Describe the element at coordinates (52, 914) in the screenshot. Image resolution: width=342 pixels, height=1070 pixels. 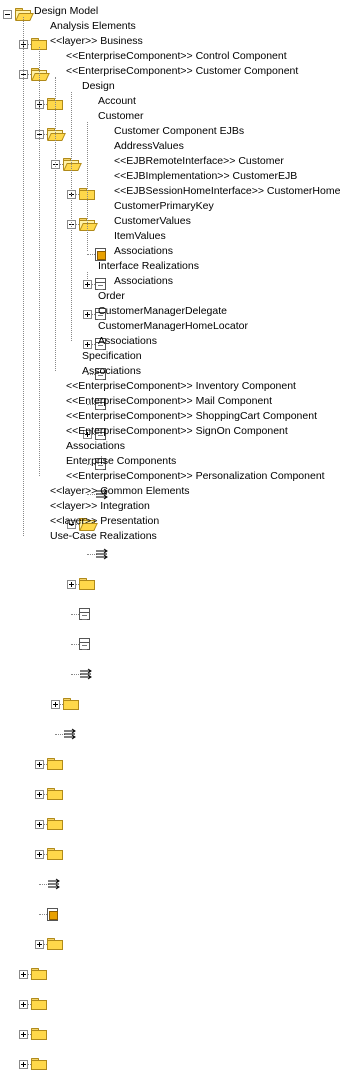
I see `component-diagram-icon` at that location.